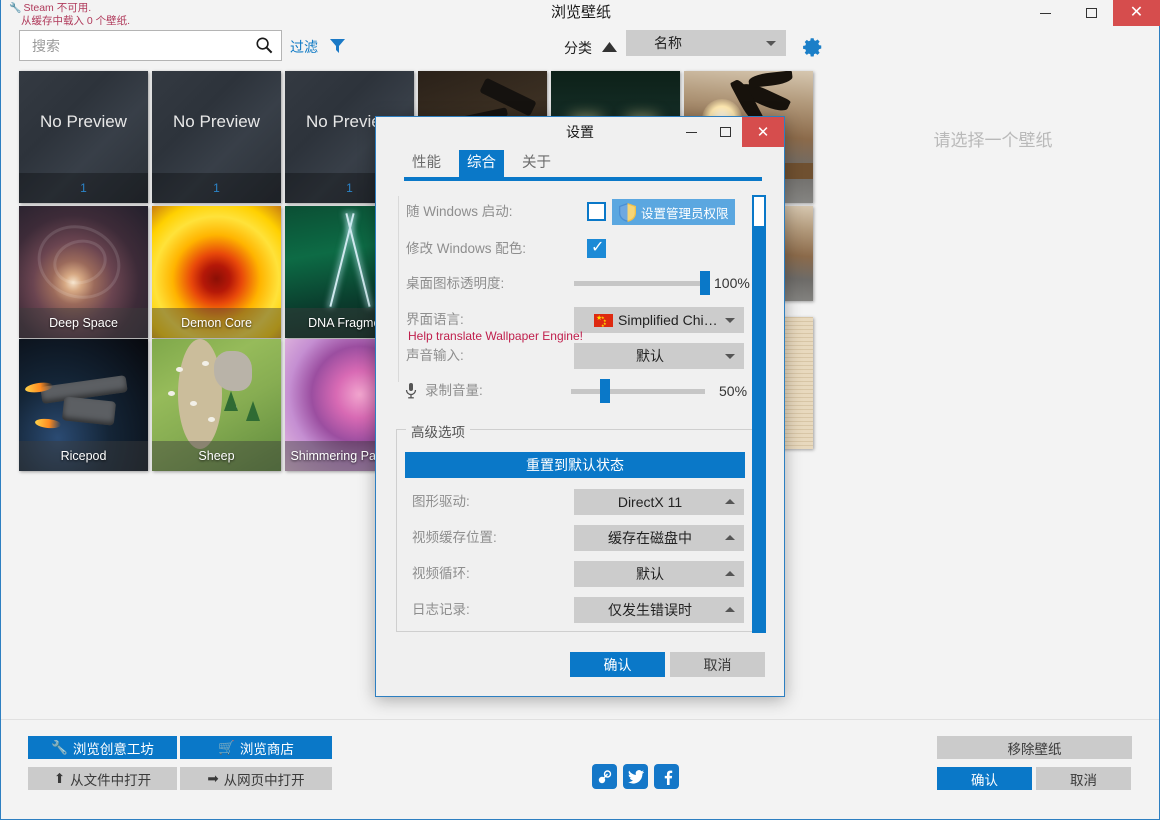 The width and height of the screenshot is (1160, 820). I want to click on top-toolbar: 过滤 分类 名称, so click(580, 48).